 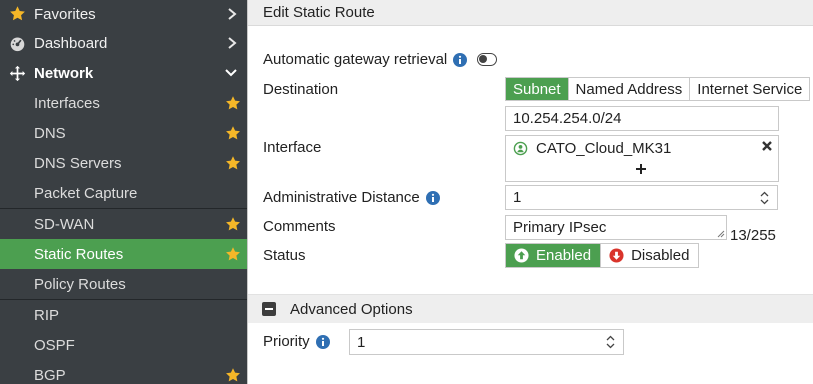 I want to click on status-selector: Enabled Disabled, so click(x=602, y=255).